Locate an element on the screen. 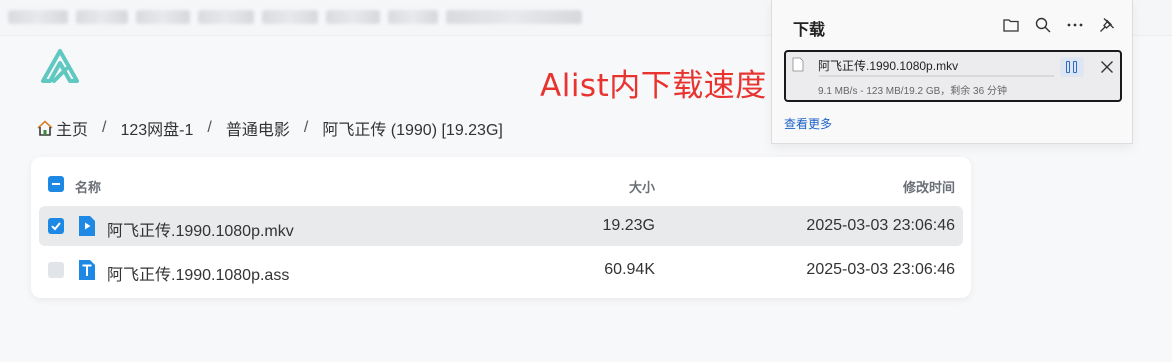 The image size is (1172, 362). pin-icon is located at coordinates (1107, 25).